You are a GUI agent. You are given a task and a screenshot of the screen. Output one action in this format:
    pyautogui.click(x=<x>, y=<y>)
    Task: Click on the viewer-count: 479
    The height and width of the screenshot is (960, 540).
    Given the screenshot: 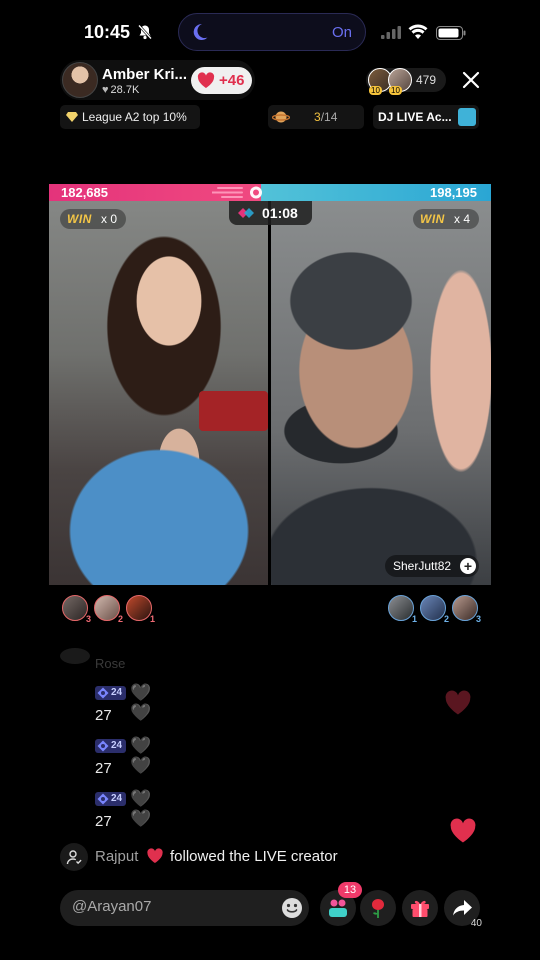 What is the action you would take?
    pyautogui.click(x=426, y=80)
    